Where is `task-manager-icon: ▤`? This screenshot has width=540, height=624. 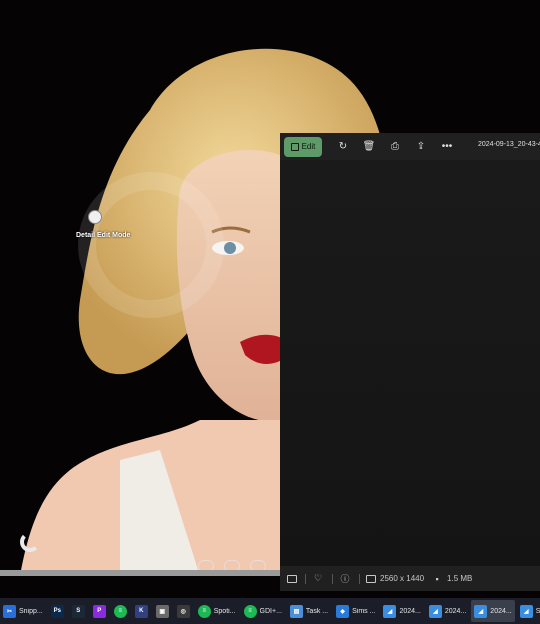 task-manager-icon: ▤ is located at coordinates (296, 611).